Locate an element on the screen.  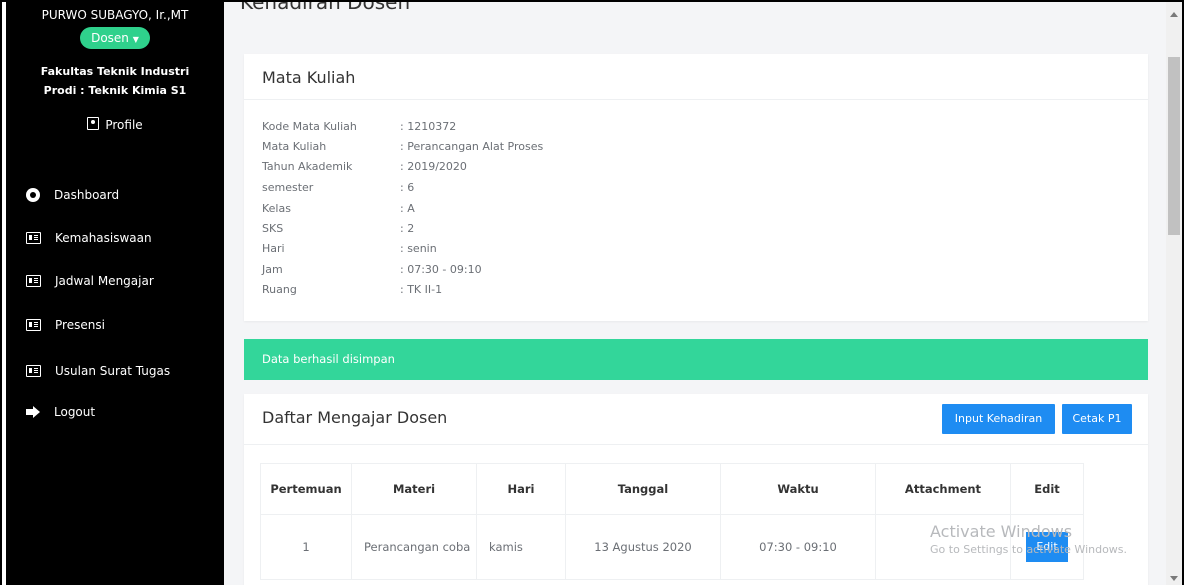
field-sks: SKS : 2 is located at coordinates (338, 228).